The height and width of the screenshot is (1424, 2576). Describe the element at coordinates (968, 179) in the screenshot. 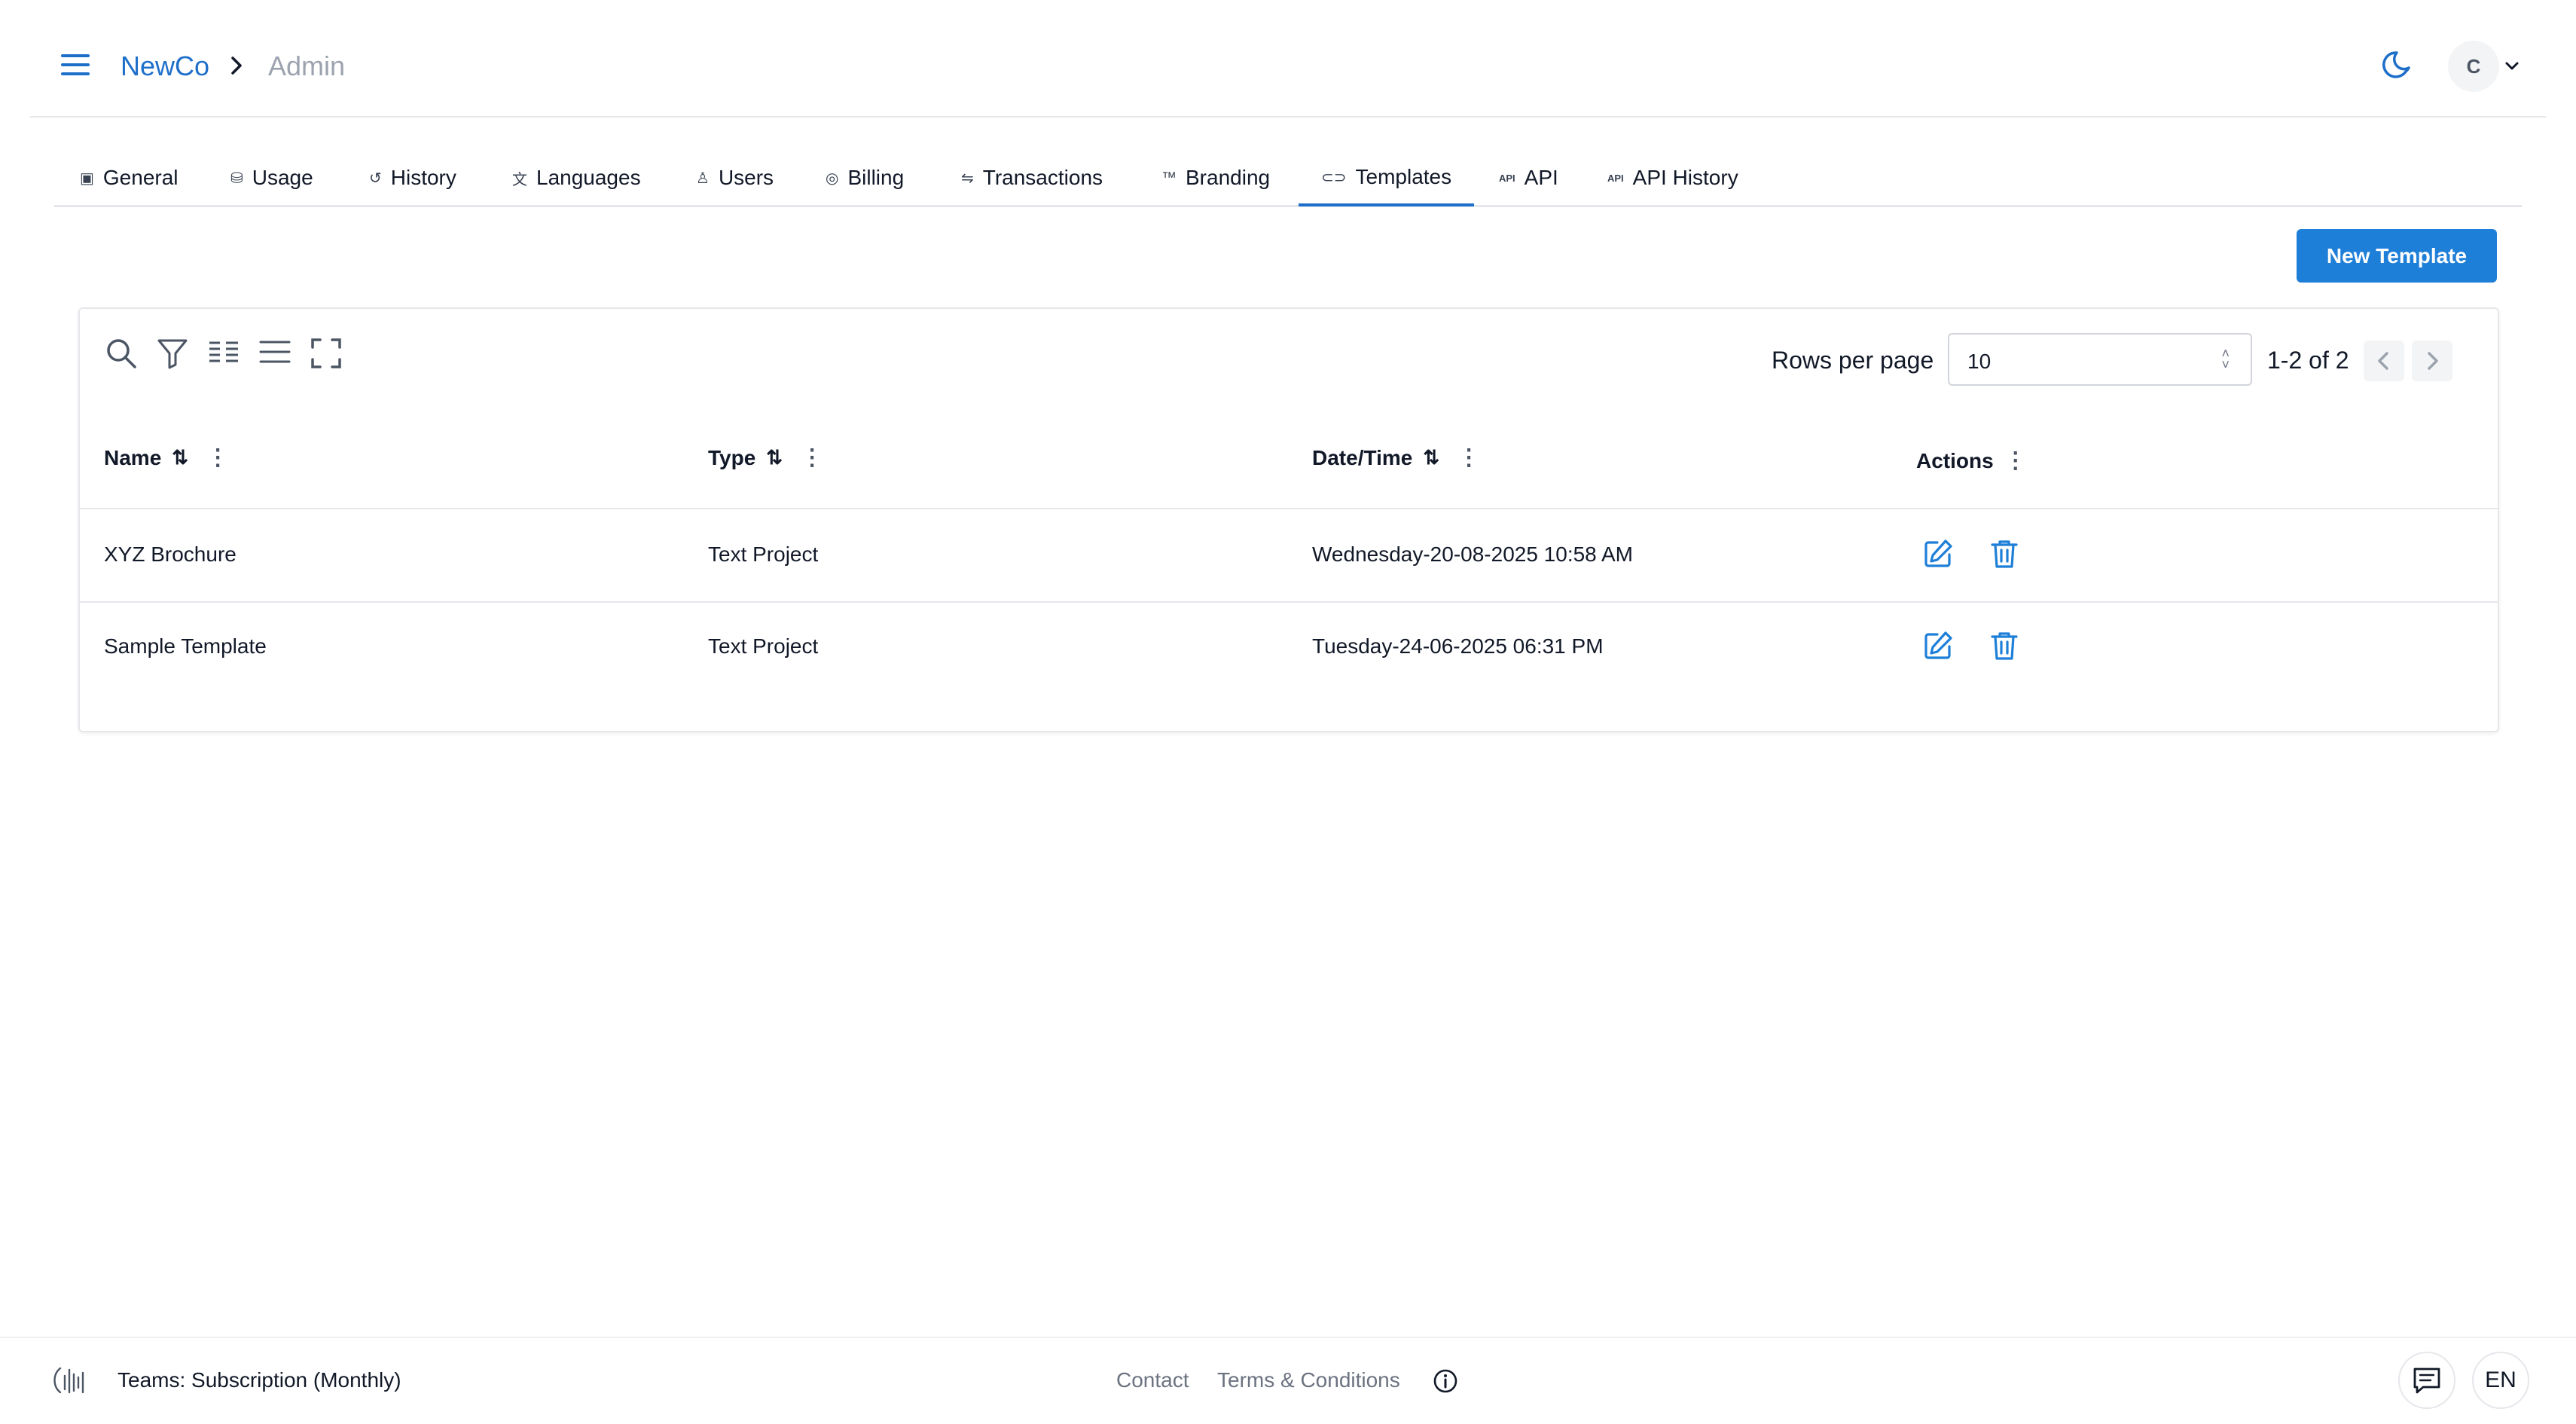

I see `swap-icon: ⇋` at that location.